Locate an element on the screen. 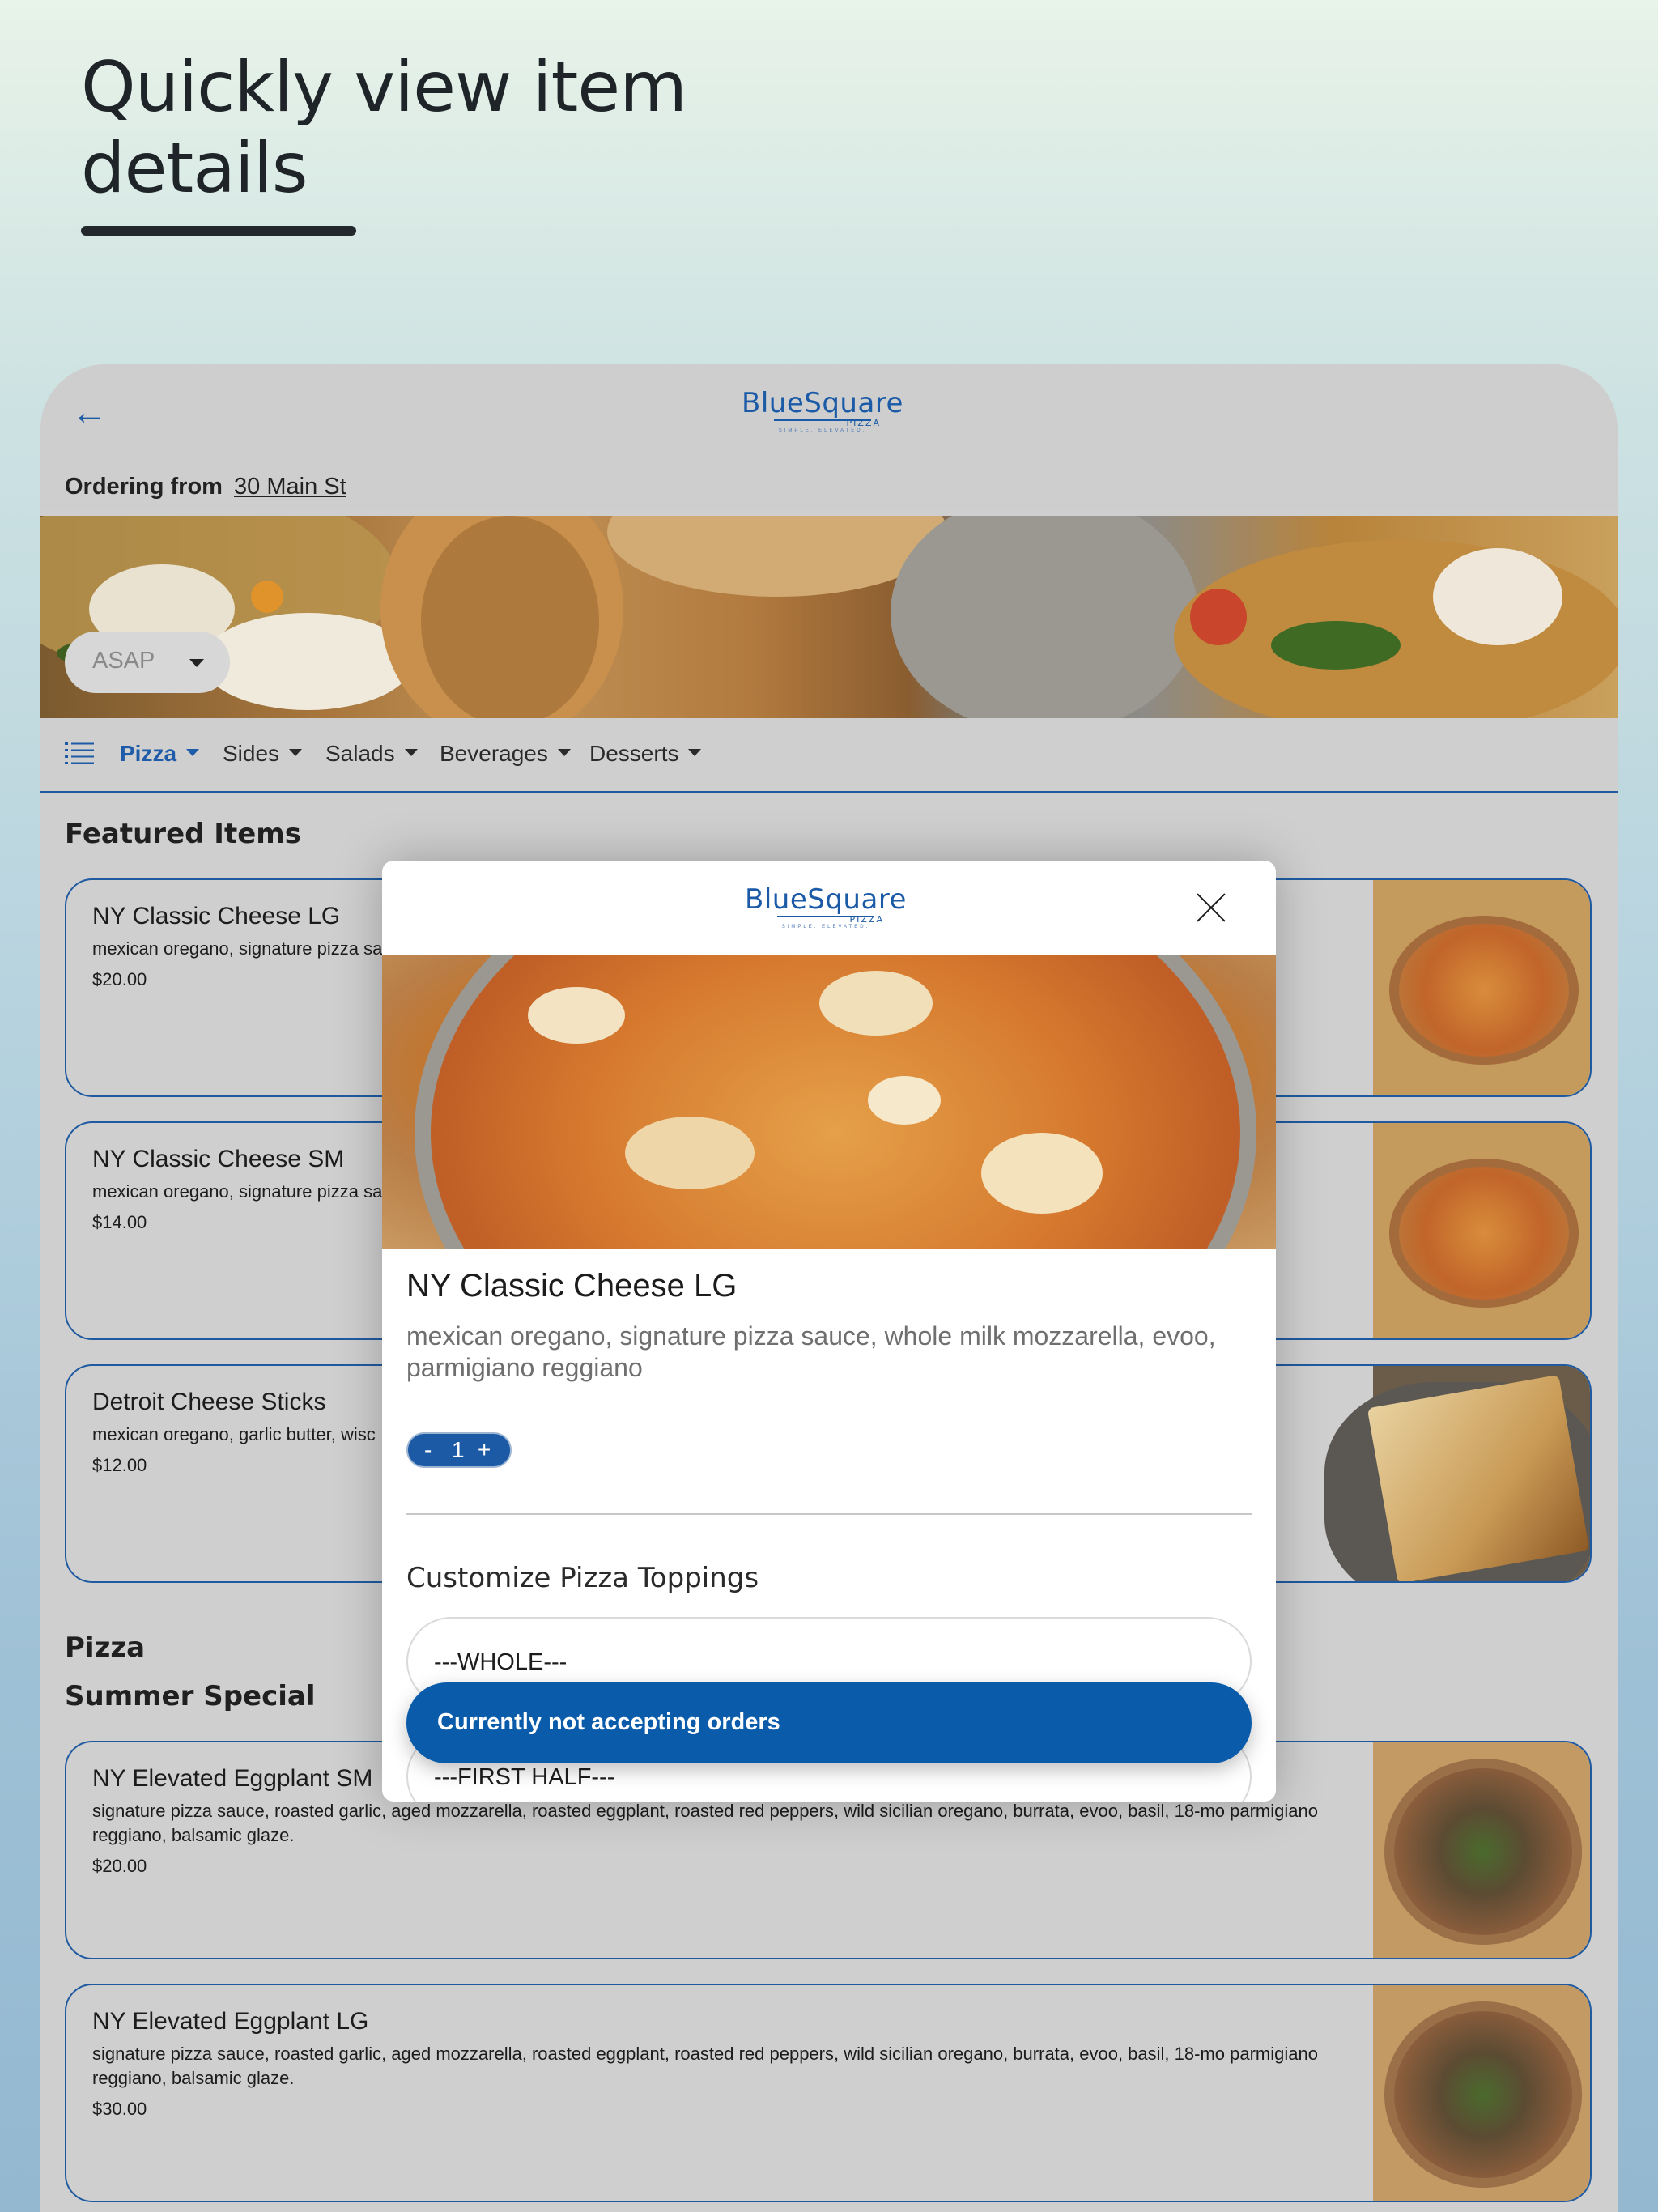 Image resolution: width=1658 pixels, height=2212 pixels. modal-item-title: NY Classic Cheese LG is located at coordinates (572, 1286).